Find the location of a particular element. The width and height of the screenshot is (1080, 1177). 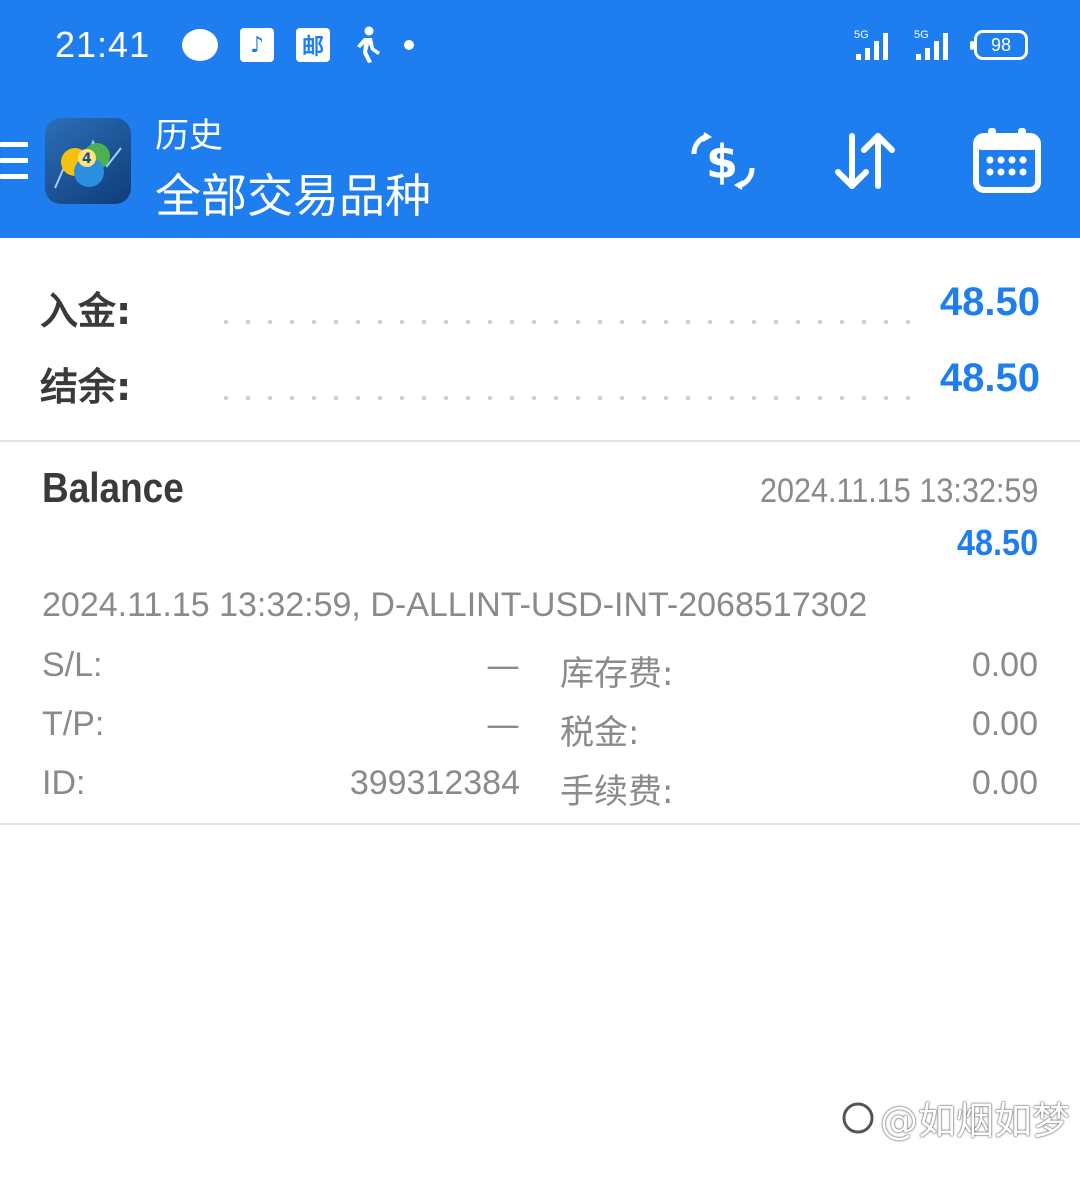

calendar-icon is located at coordinates (1007, 160).